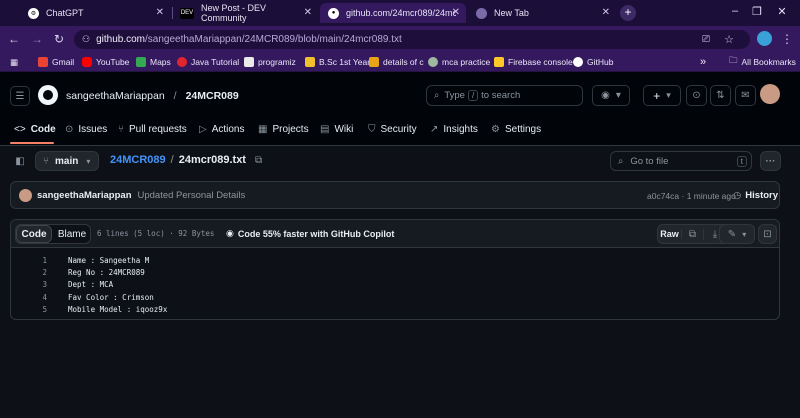  What do you see at coordinates (82, 297) in the screenshot?
I see `code-line: 4 Fav Color : Crimson` at bounding box center [82, 297].